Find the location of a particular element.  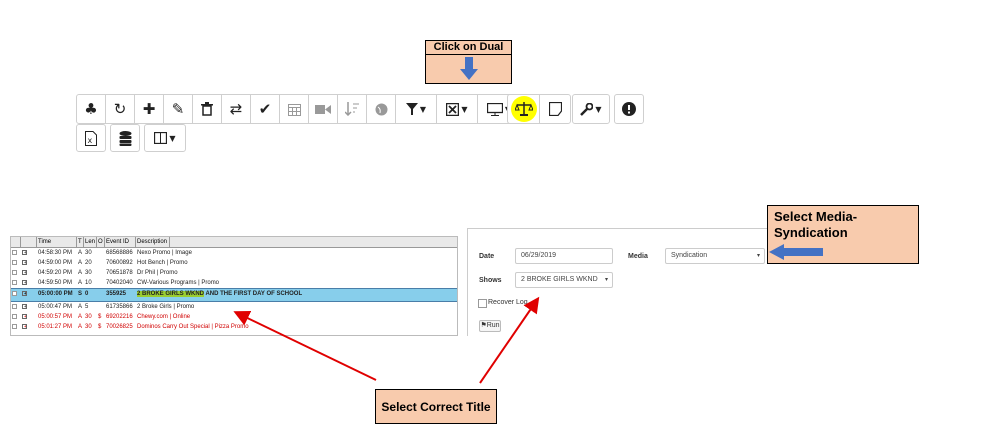

edit-icon: ✎ is located at coordinates (178, 109).